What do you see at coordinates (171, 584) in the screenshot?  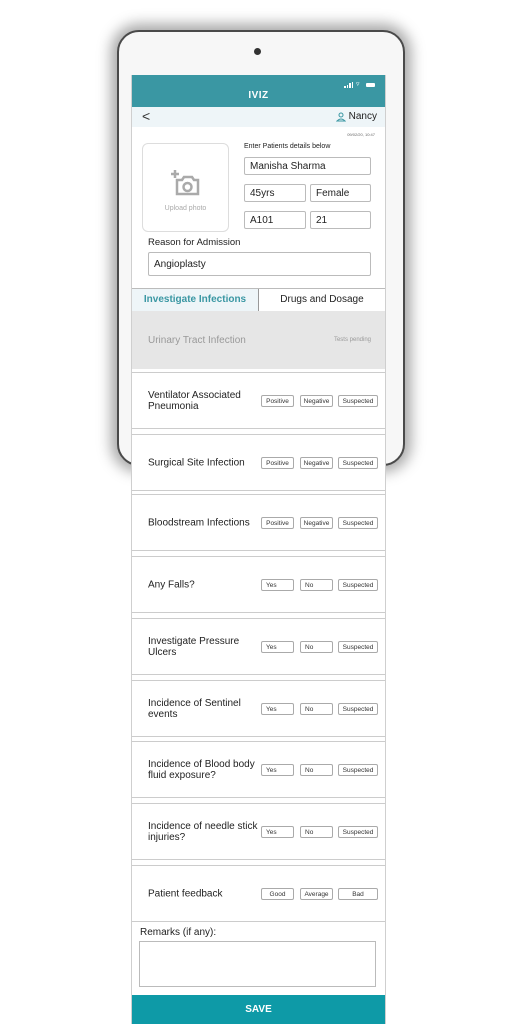 I see `question-label: Any Falls?` at bounding box center [171, 584].